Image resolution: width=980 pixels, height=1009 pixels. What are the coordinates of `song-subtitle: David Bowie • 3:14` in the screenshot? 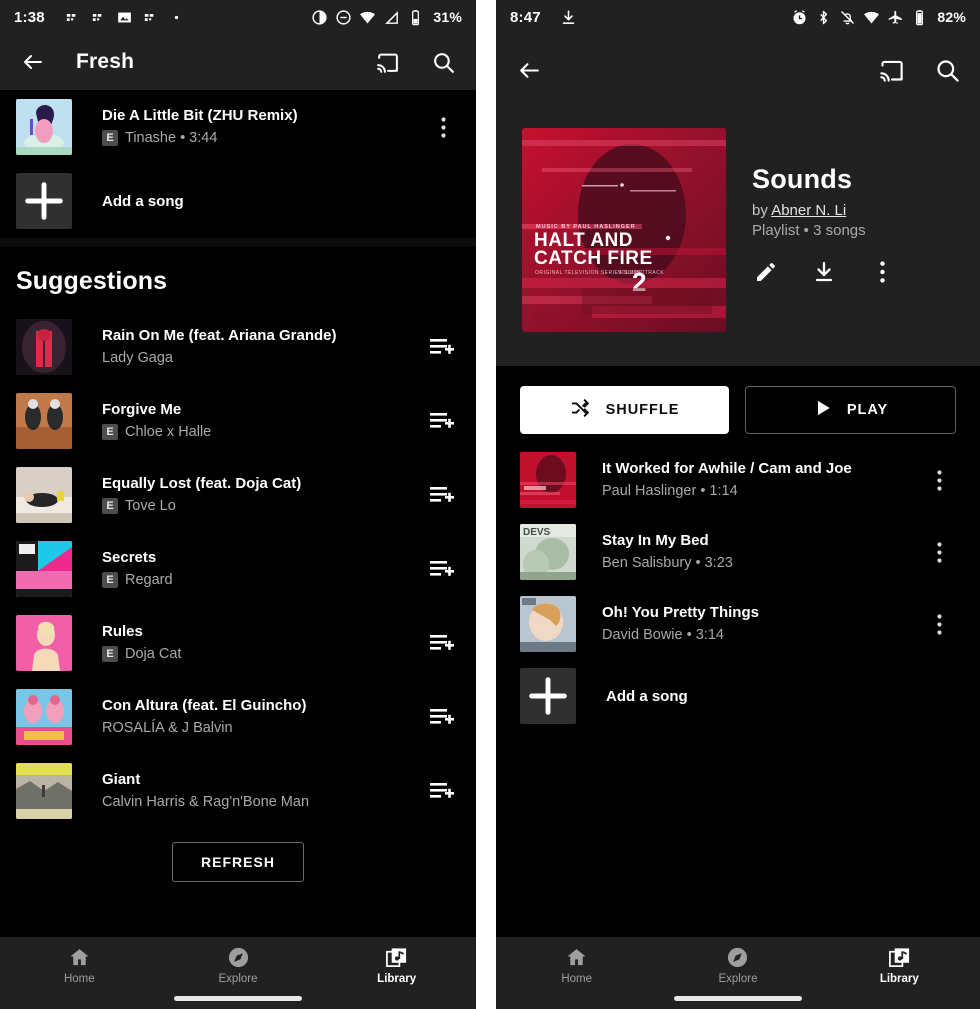 It's located at (663, 634).